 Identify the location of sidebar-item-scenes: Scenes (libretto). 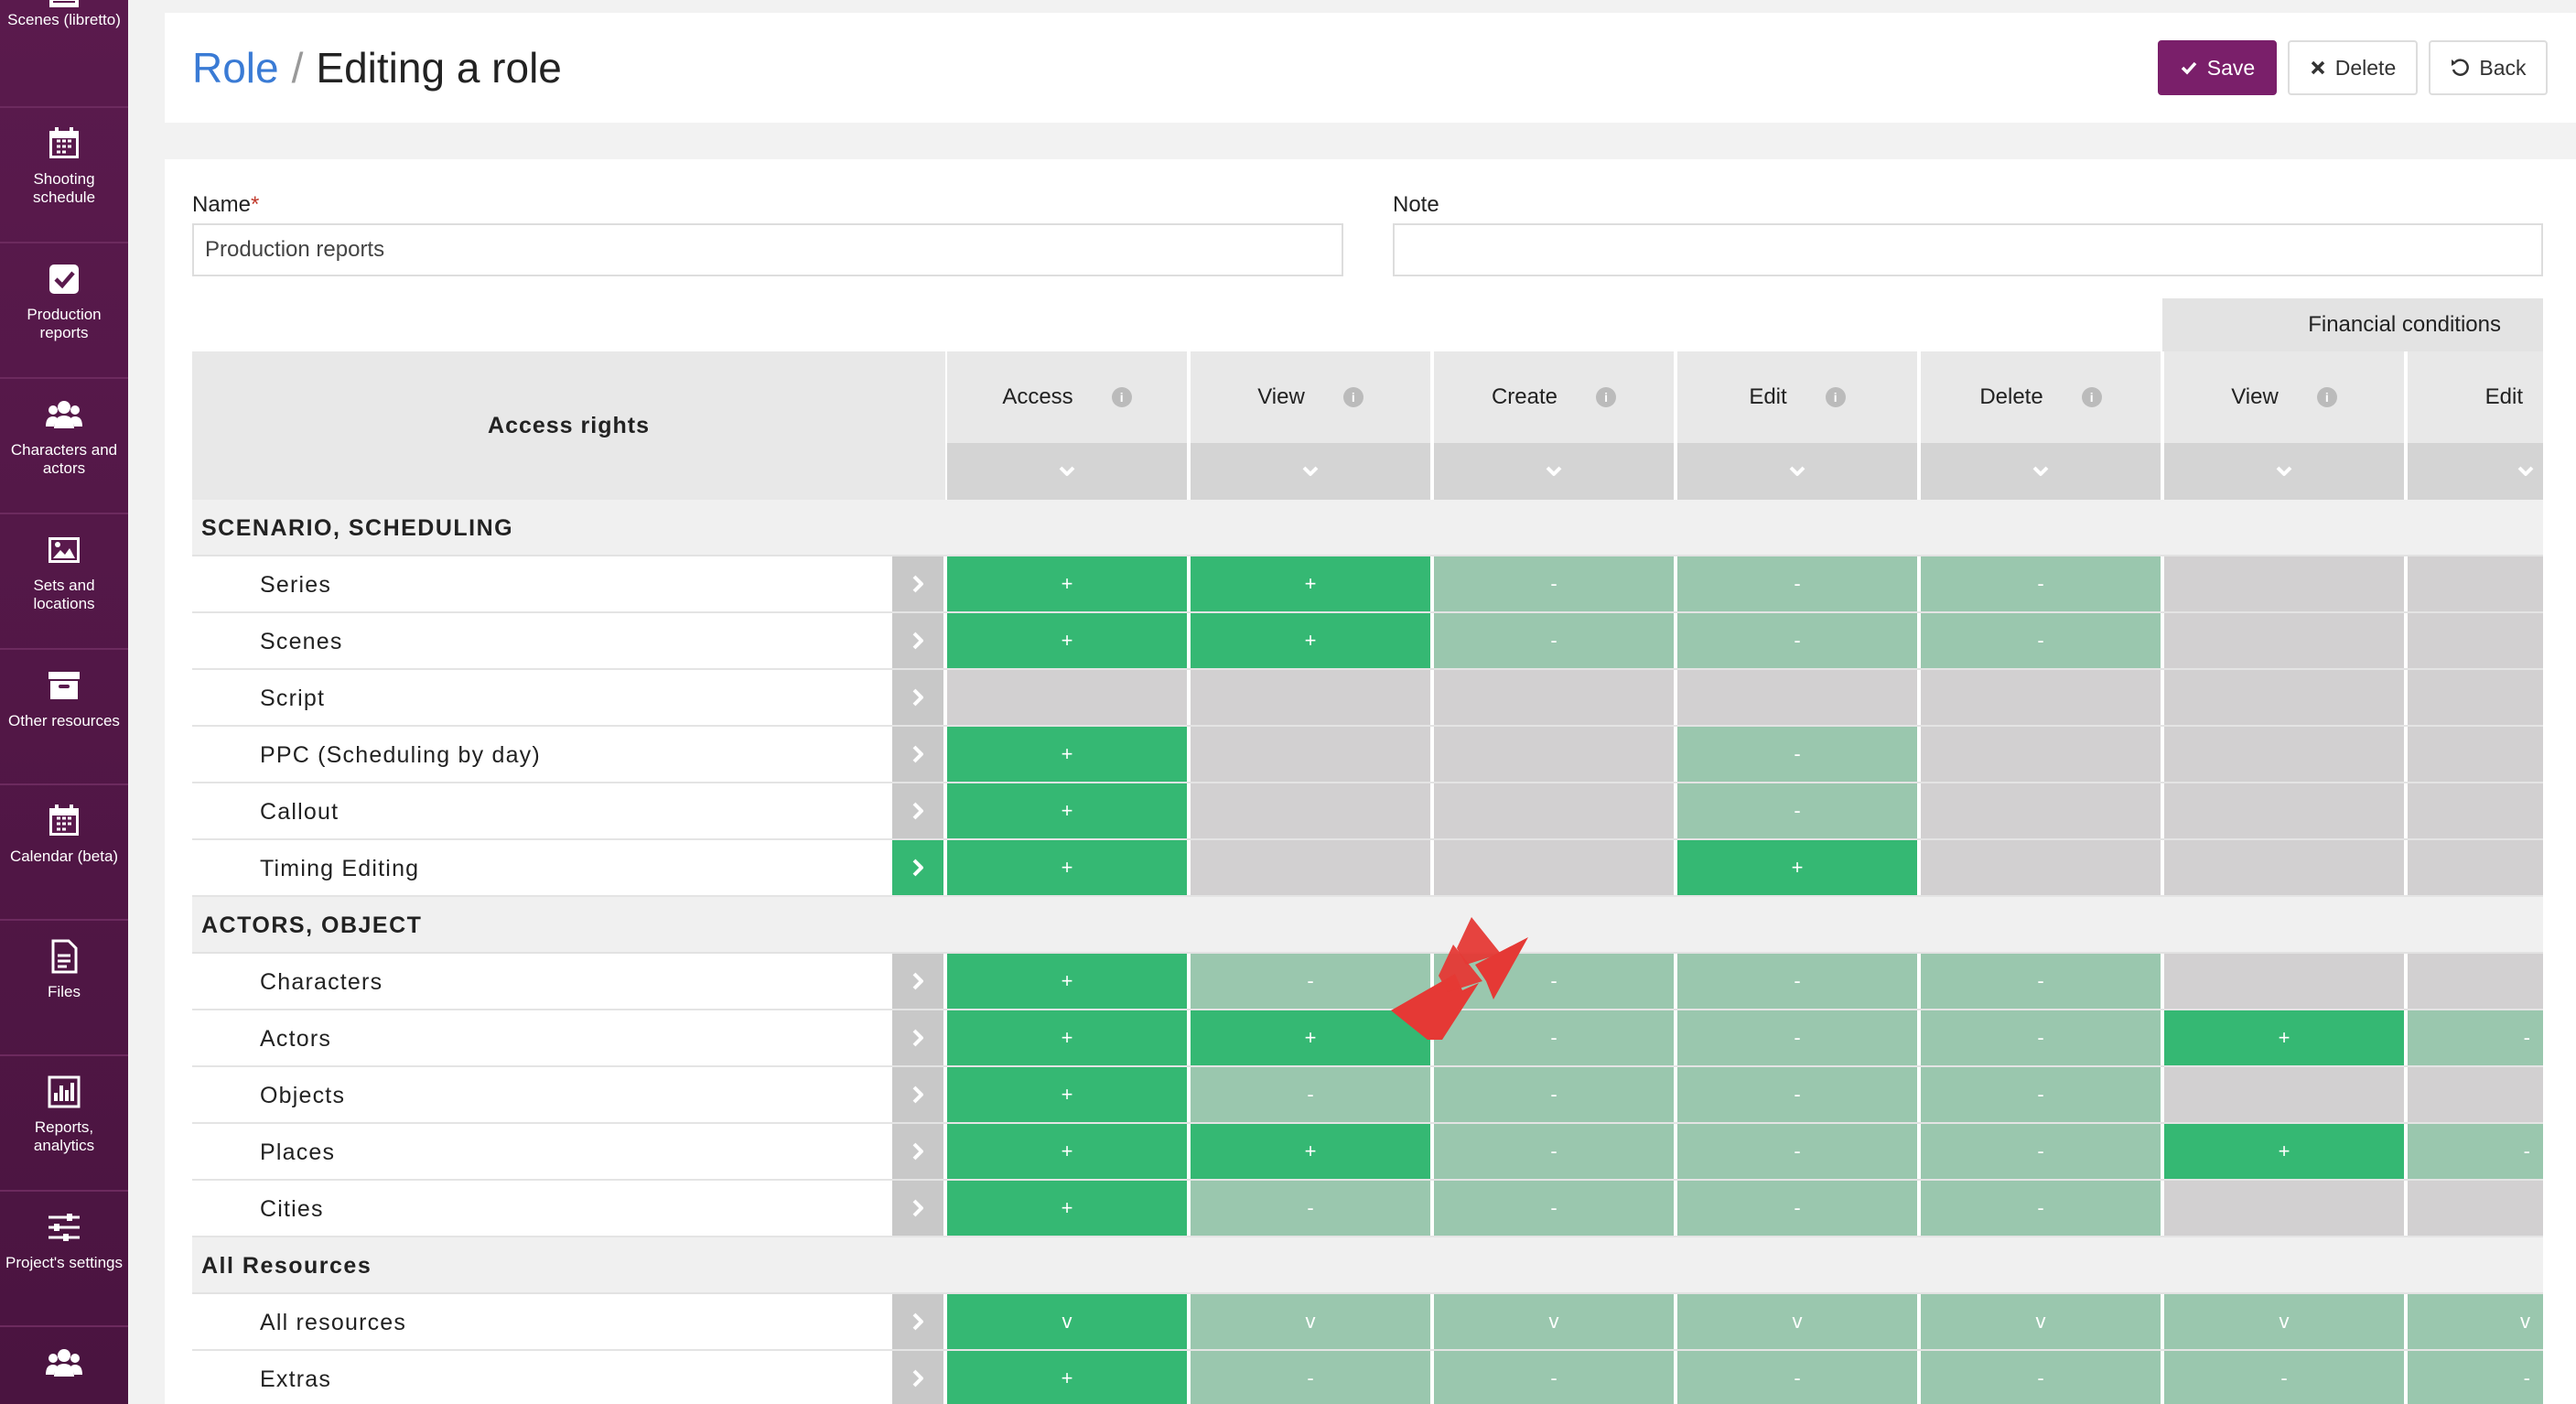
(64, 54).